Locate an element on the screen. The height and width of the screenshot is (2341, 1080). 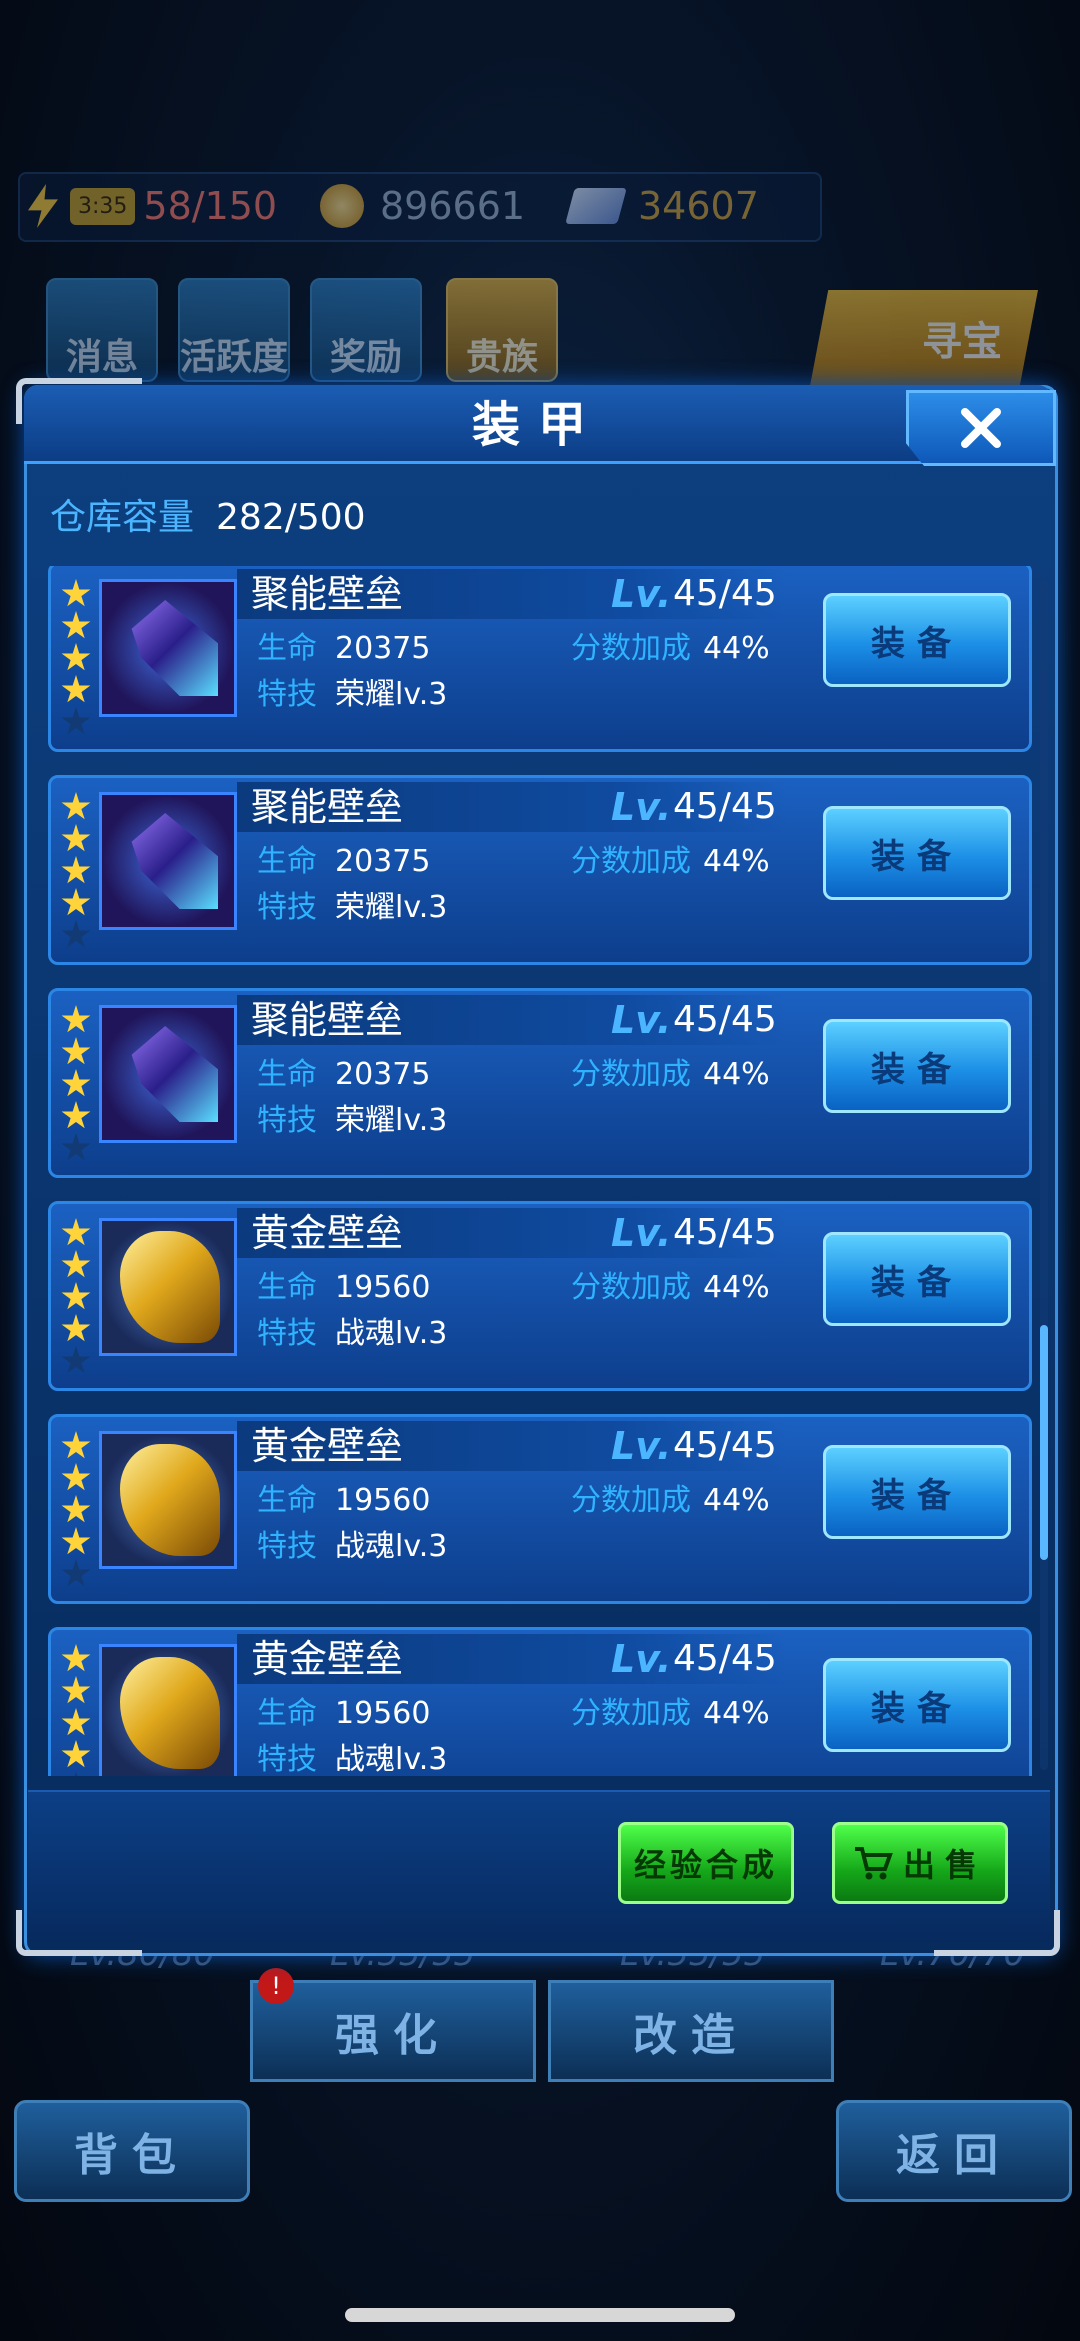
close-icon is located at coordinates (981, 428).